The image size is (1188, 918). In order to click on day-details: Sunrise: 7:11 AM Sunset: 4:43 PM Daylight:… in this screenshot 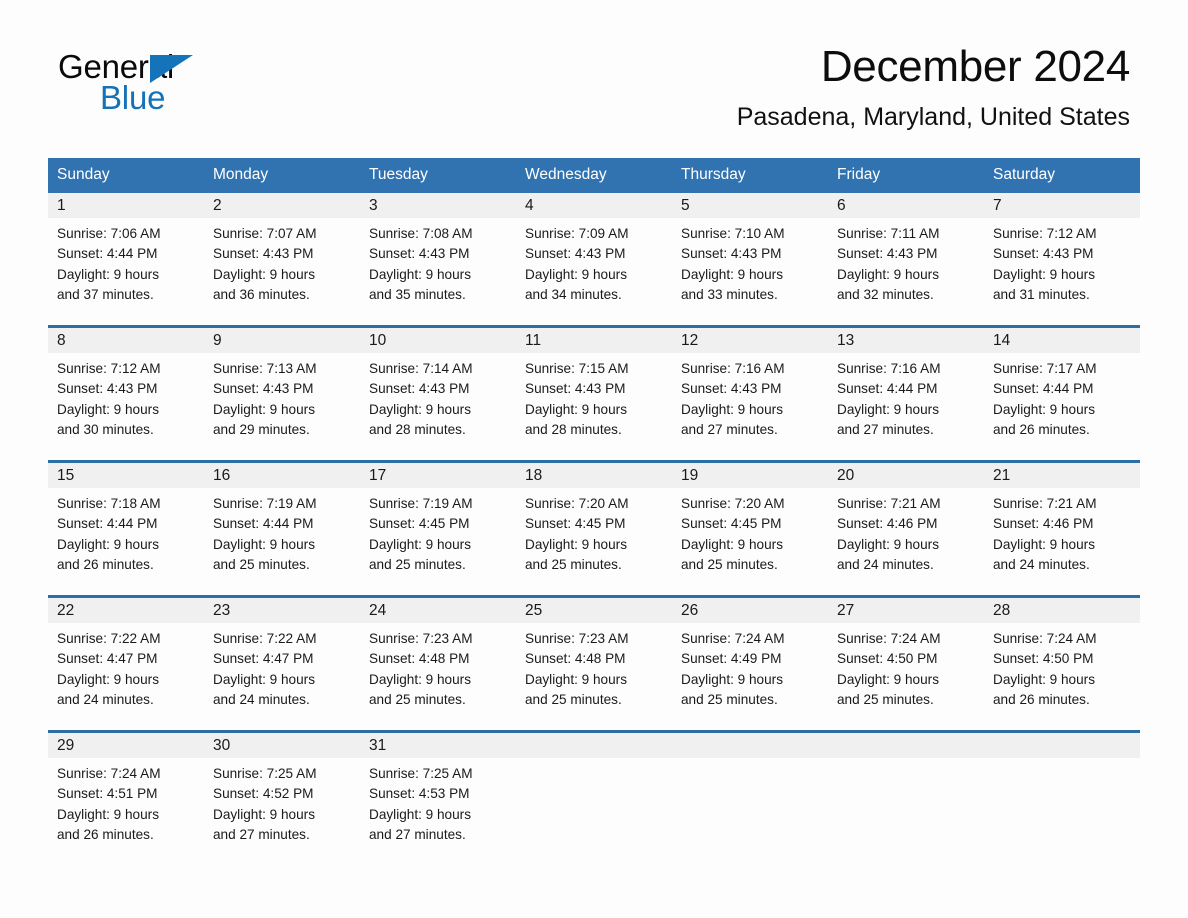, I will do `click(906, 261)`.